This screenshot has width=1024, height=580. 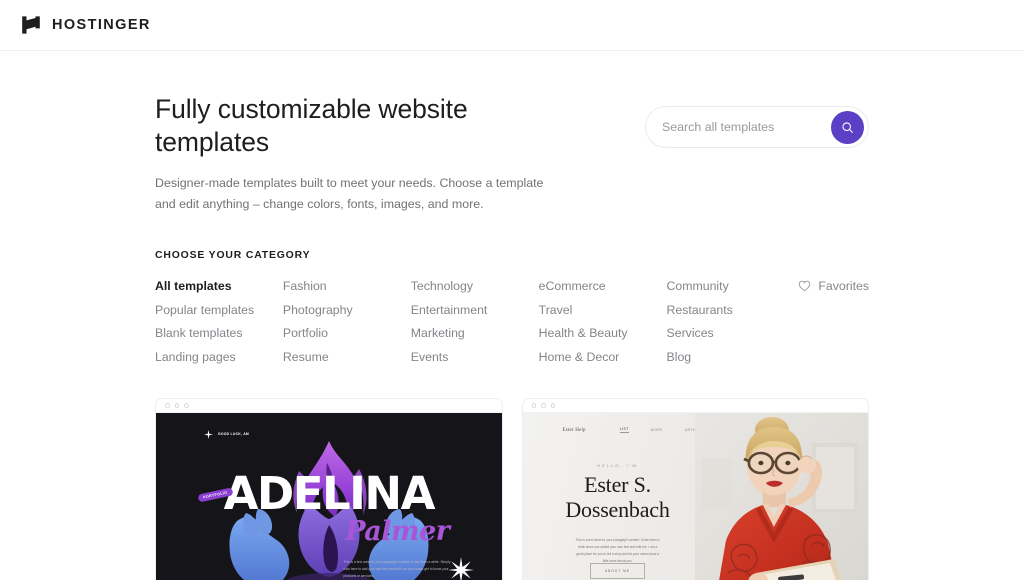 I want to click on preview-nav-item-list: LIST, so click(x=624, y=430).